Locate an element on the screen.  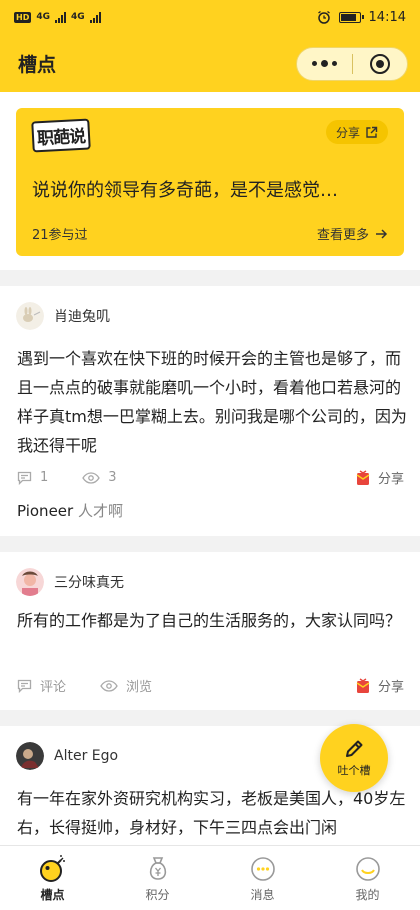
view-label: 浏览 is located at coordinates (139, 687).